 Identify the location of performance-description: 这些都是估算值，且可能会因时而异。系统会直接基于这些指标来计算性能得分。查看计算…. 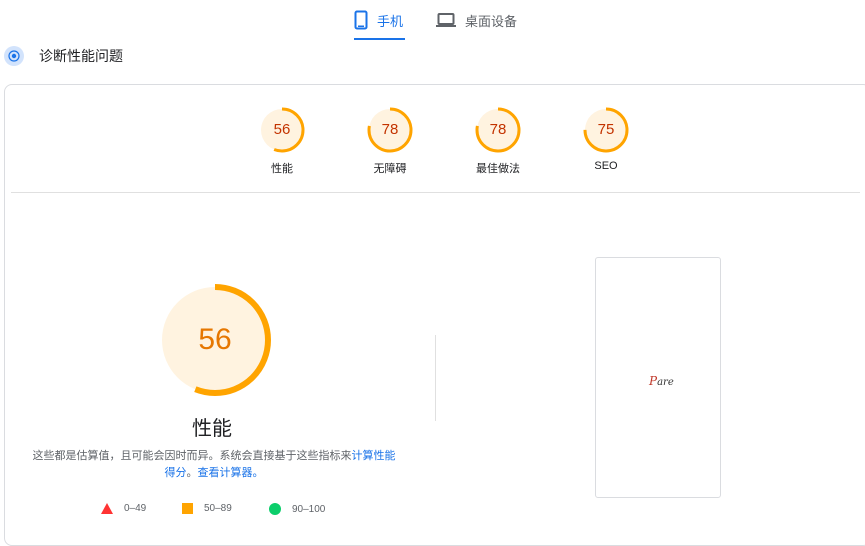
(214, 465).